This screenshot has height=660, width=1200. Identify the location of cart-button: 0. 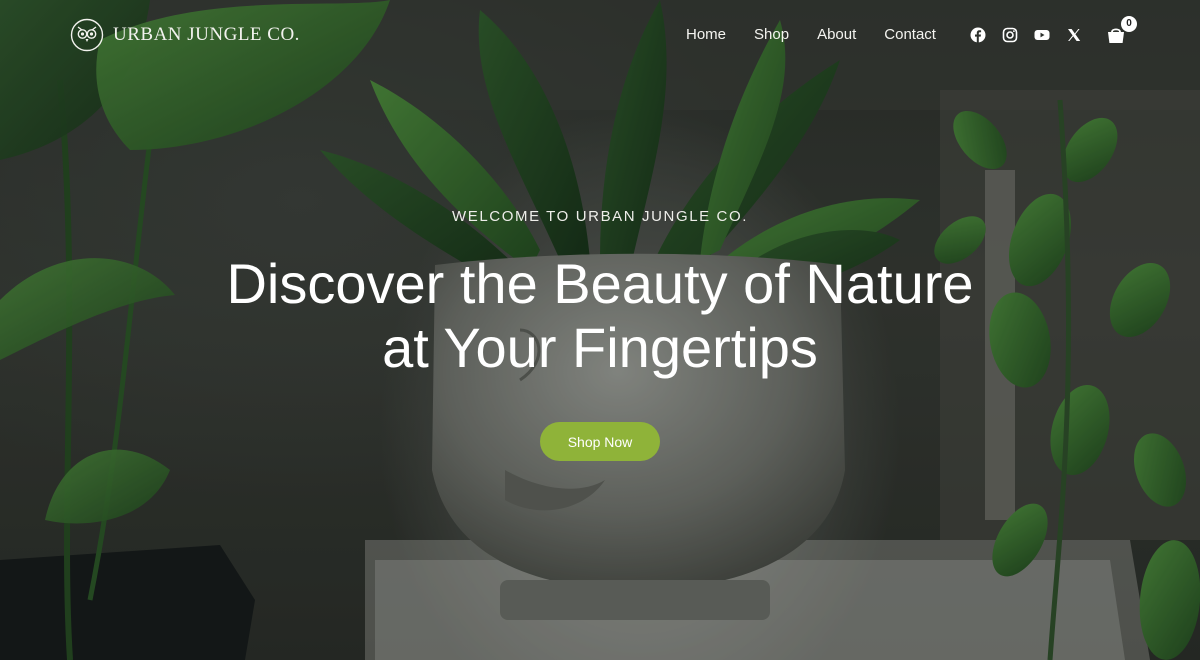
(1121, 32).